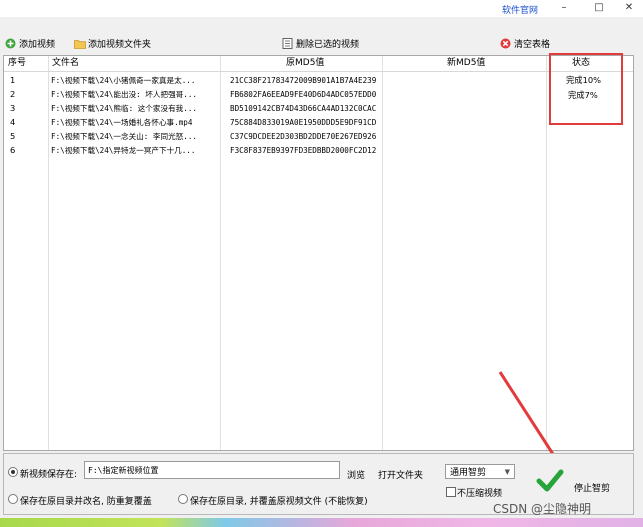 The width and height of the screenshot is (643, 527). What do you see at coordinates (279, 502) in the screenshot?
I see `save-original-overwrite-label: 保存在原目录, 并覆盖原视频文件 (不能恢复)` at bounding box center [279, 502].